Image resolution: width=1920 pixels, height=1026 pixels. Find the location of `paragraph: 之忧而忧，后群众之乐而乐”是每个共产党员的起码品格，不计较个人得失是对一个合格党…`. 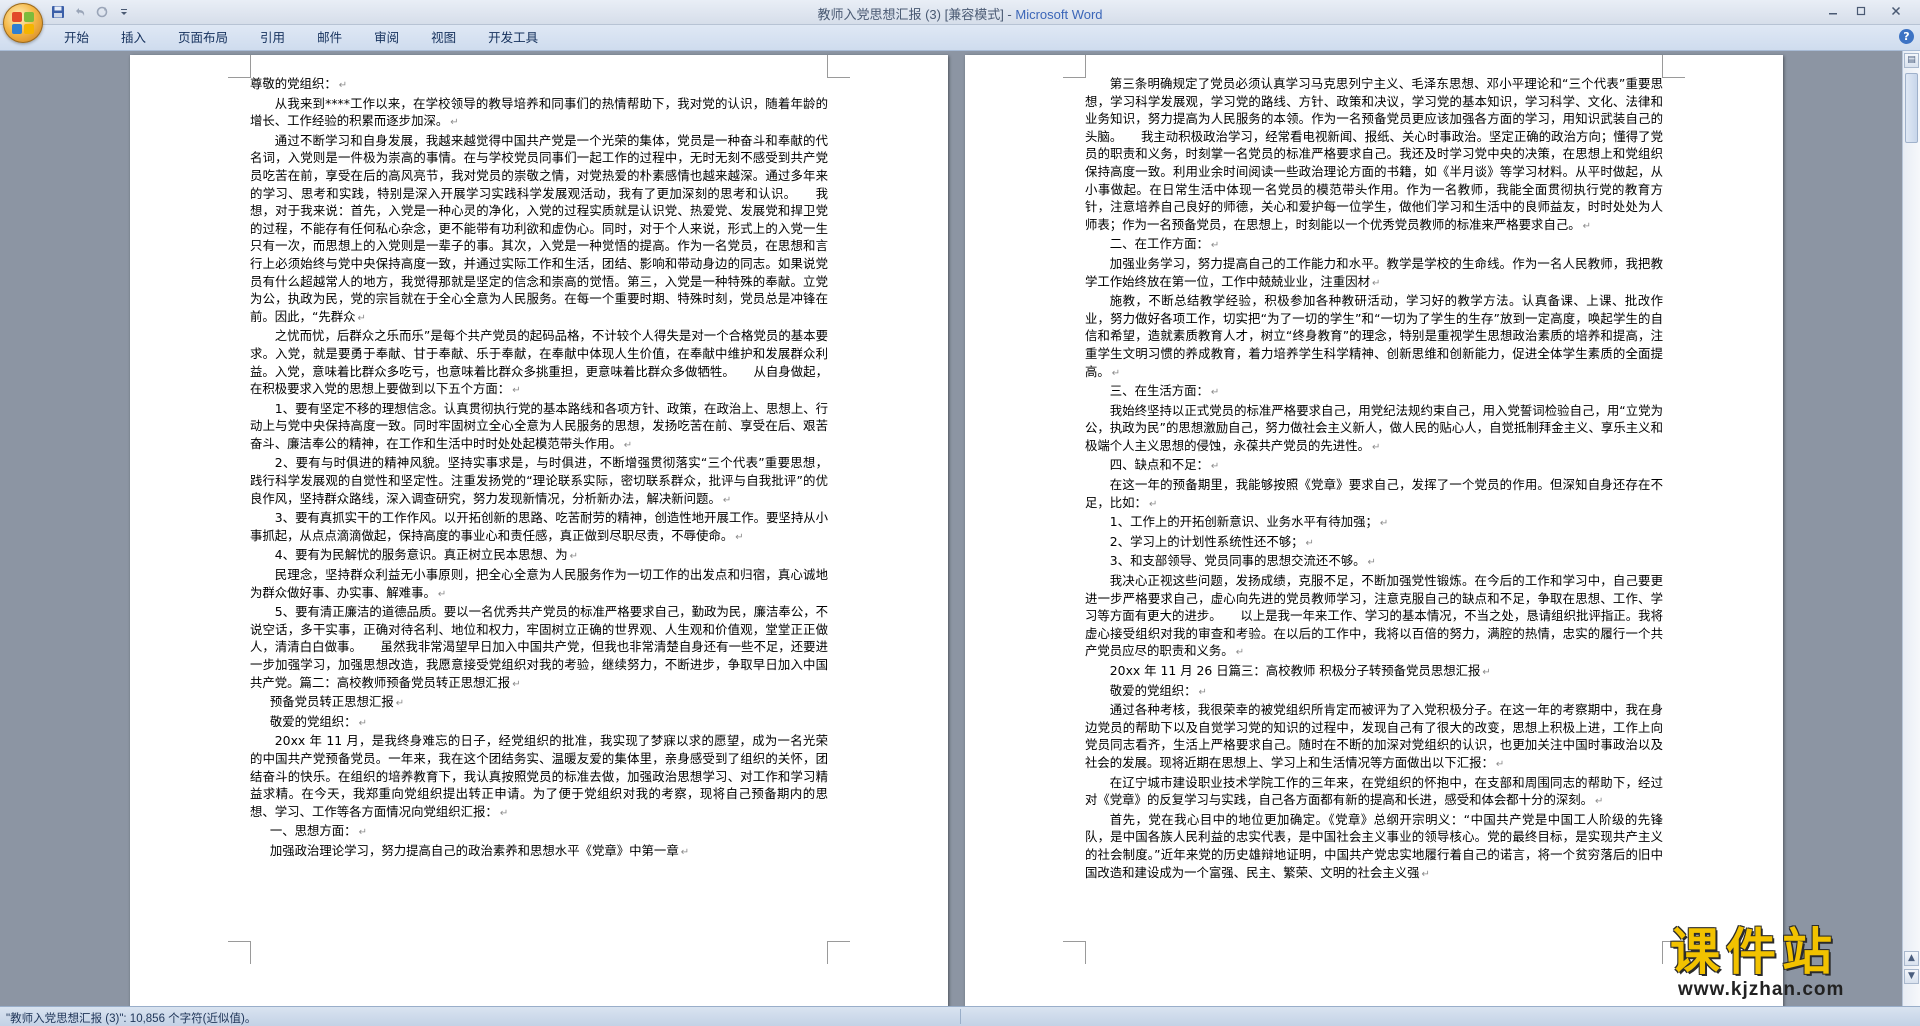

paragraph: 之忧而忧，后群众之乐而乐”是每个共产党员的起码品格，不计较个人得失是对一个合格党… is located at coordinates (539, 363).